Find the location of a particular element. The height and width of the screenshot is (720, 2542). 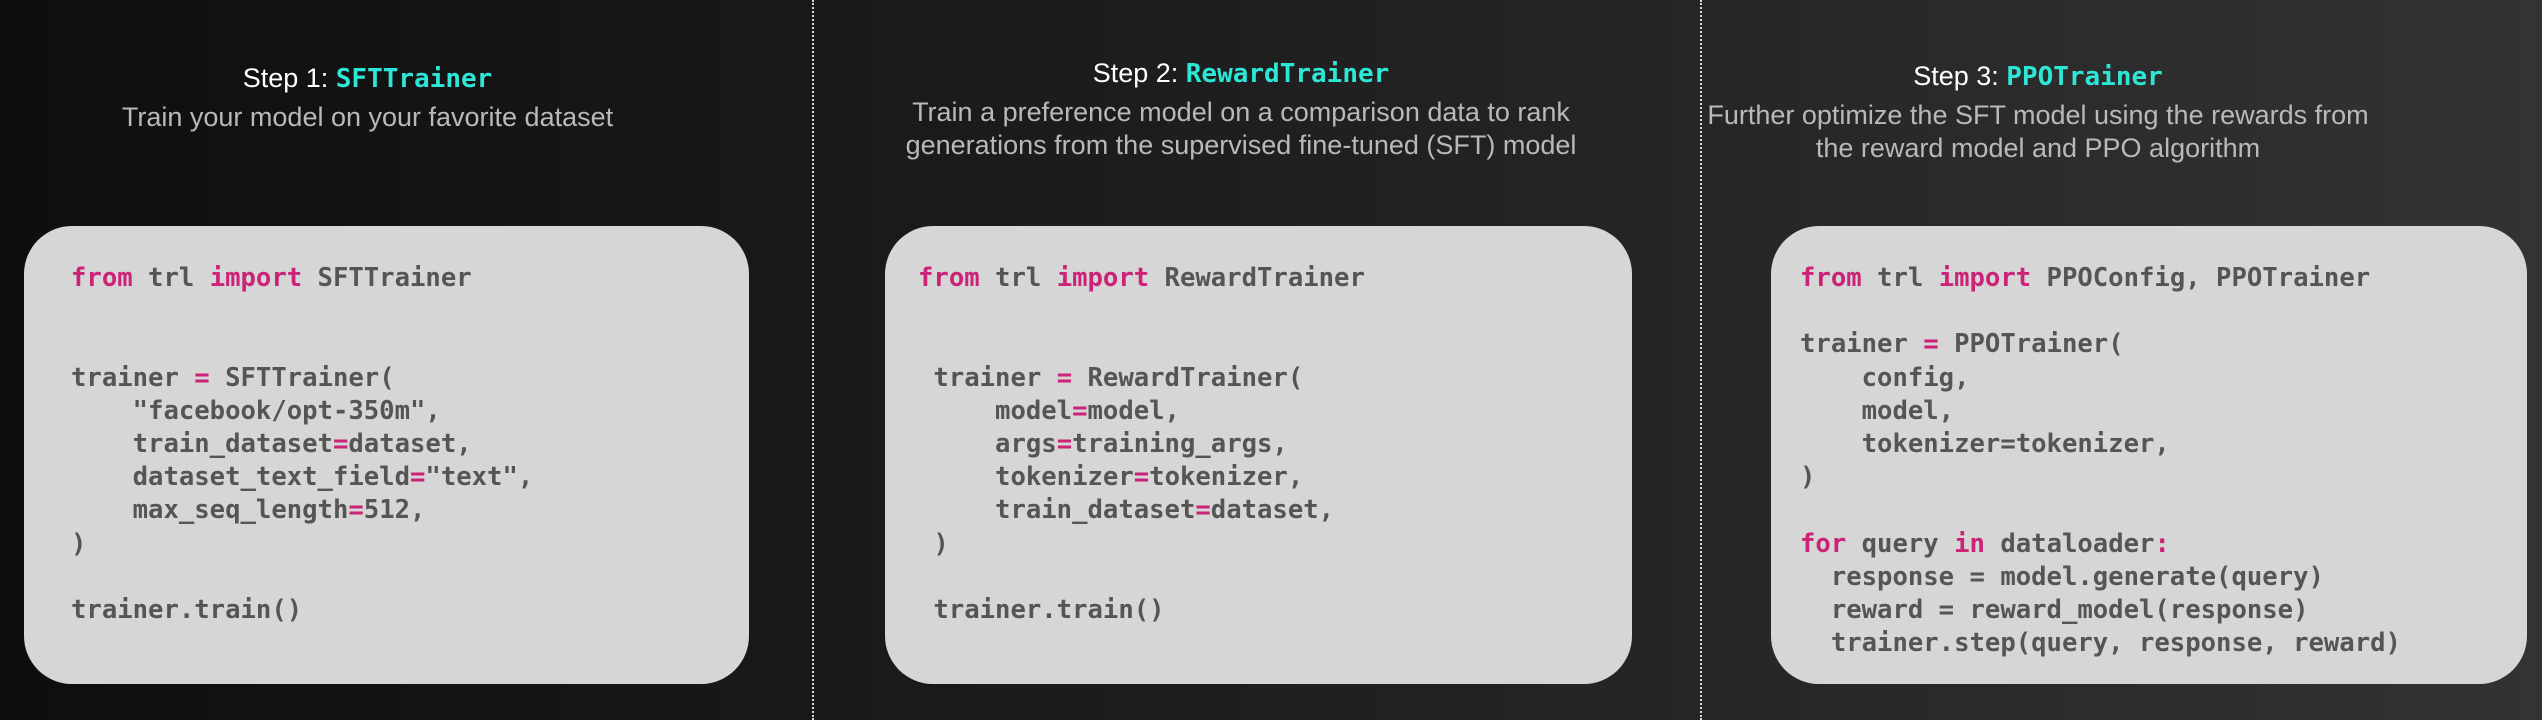

code-text: trainer.step(query, response, reward) is located at coordinates (2100, 643).